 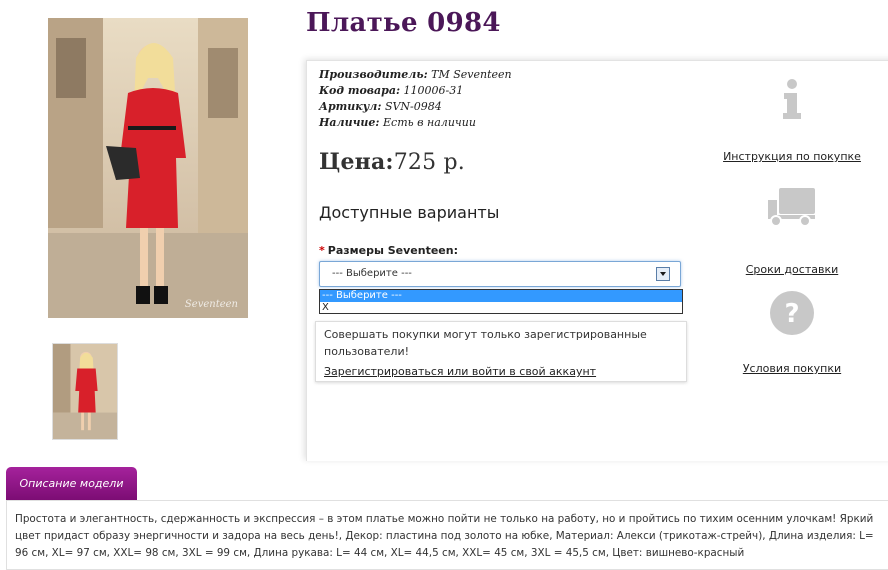 I want to click on product-price: Цена:725 р., so click(x=392, y=162).